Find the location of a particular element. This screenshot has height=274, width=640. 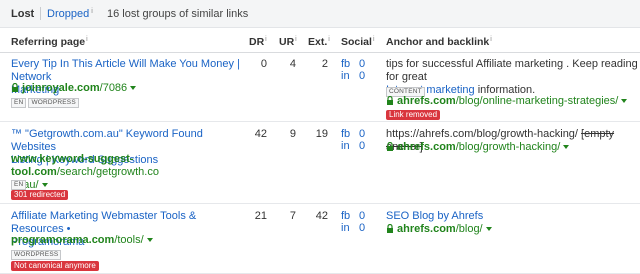

referring-path: /tools/ is located at coordinates (128, 240).